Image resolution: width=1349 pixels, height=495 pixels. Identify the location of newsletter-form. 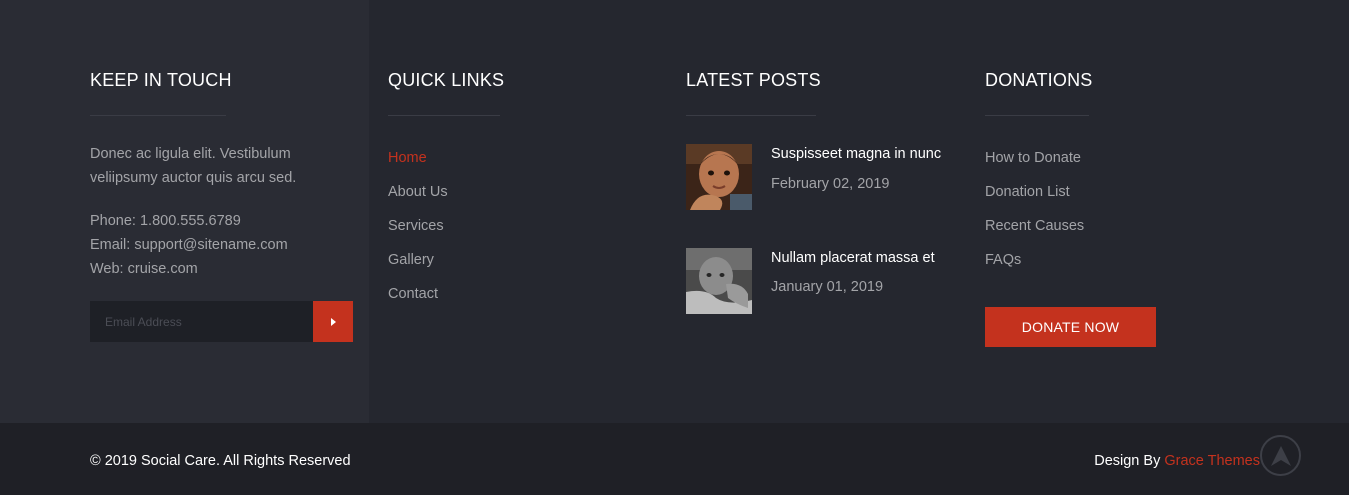
(221, 321).